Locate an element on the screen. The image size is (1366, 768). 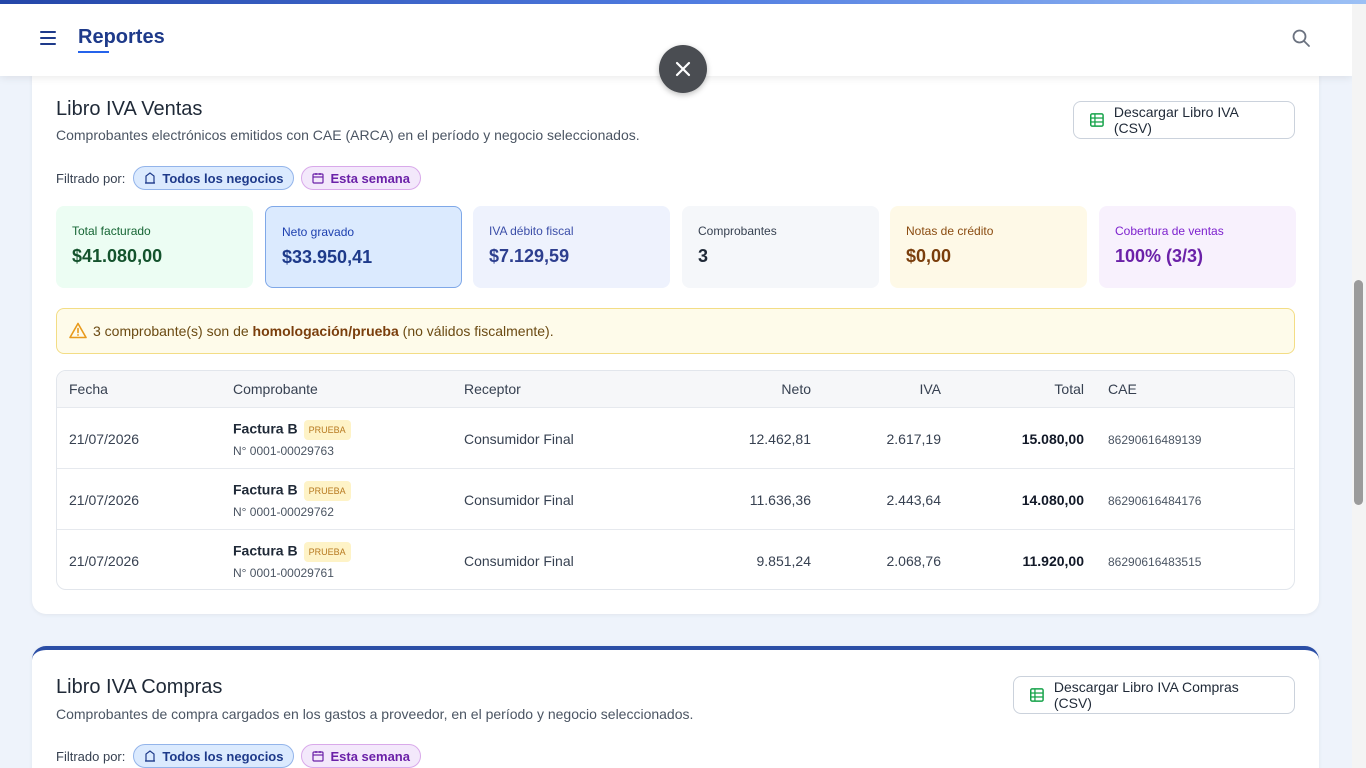
close-icon is located at coordinates (683, 69).